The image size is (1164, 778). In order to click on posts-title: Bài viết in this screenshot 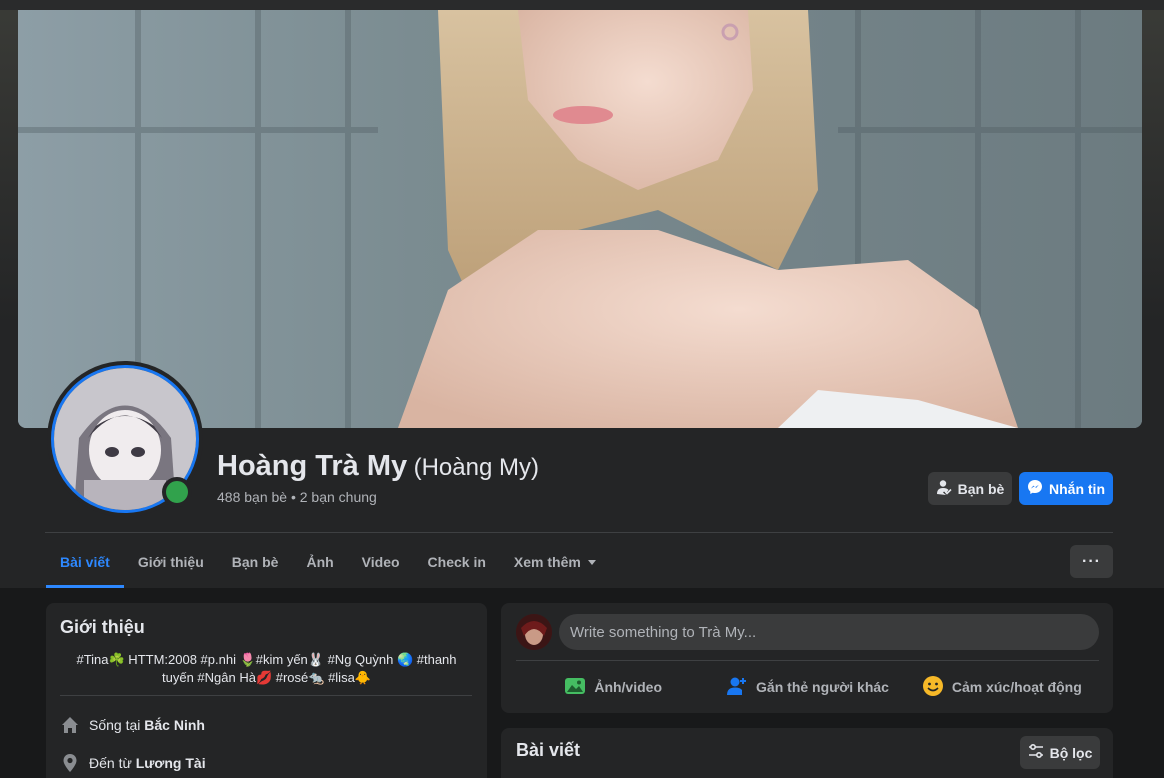, I will do `click(548, 750)`.